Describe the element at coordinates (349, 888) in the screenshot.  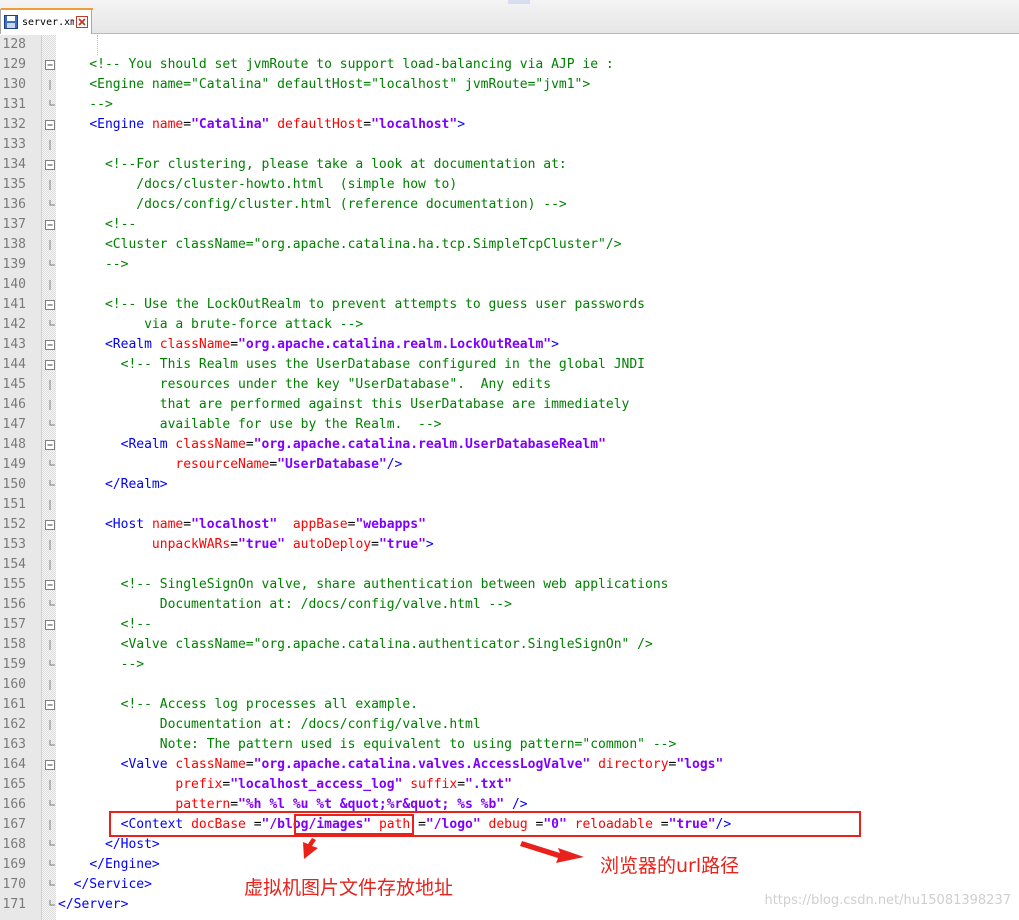
I see `docbase-annotation-label: 虚拟机图片文件存放地址` at that location.